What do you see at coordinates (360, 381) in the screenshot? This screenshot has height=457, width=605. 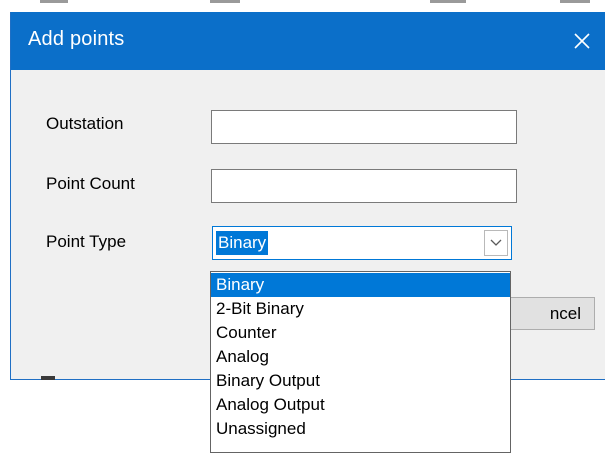 I see `dropdown-option-binary-output: Binary Output` at bounding box center [360, 381].